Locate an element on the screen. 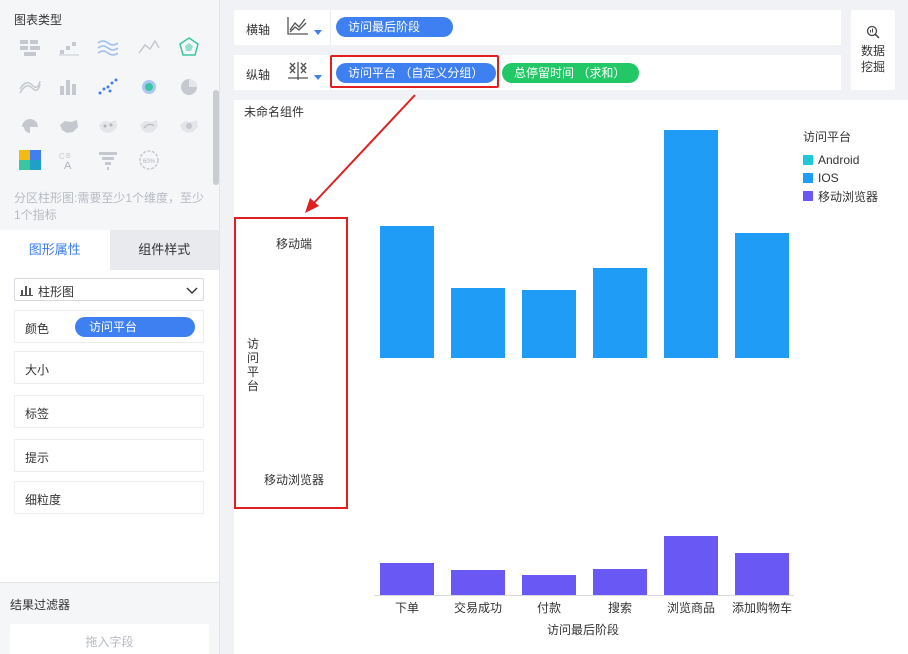 The width and height of the screenshot is (908, 654). property-area: 柱形图 颜色 访问平台 大小 标签 提示 细粒度 is located at coordinates (109, 426).